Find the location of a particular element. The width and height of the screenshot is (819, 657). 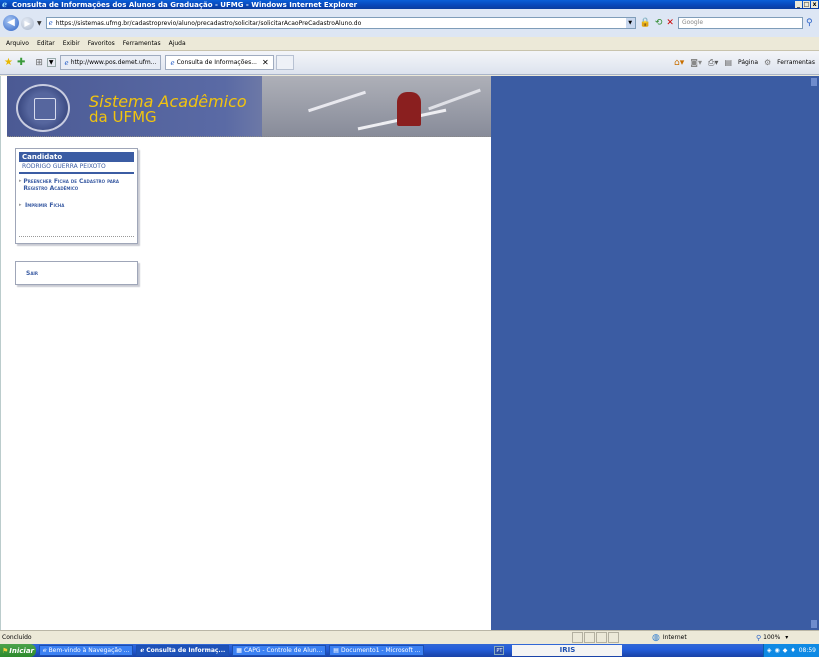

iris-toolbar: IRIS is located at coordinates (567, 650).